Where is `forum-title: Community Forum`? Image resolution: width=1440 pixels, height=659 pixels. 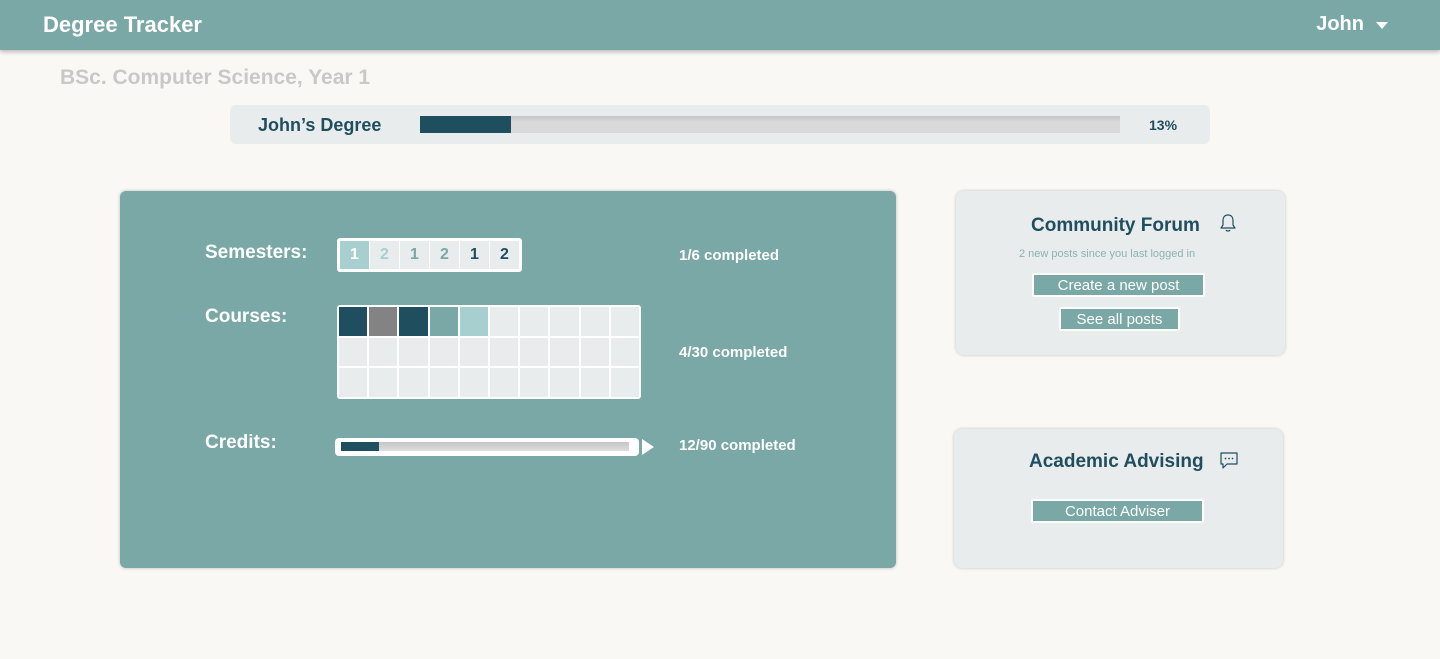 forum-title: Community Forum is located at coordinates (1115, 225).